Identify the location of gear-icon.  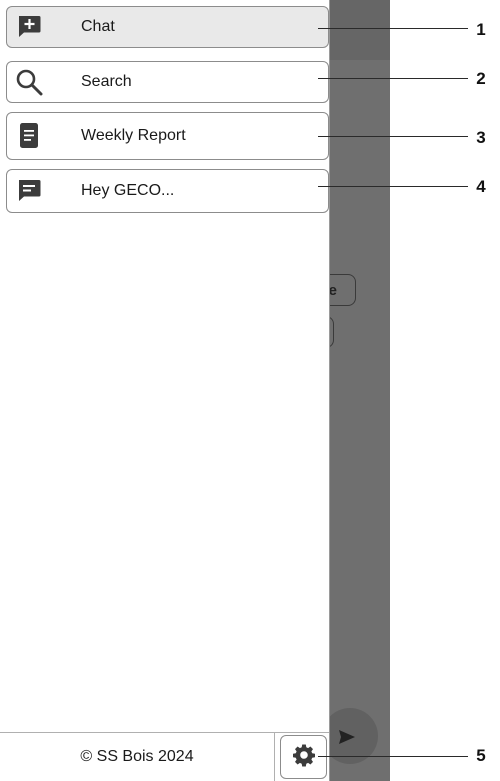
(304, 757).